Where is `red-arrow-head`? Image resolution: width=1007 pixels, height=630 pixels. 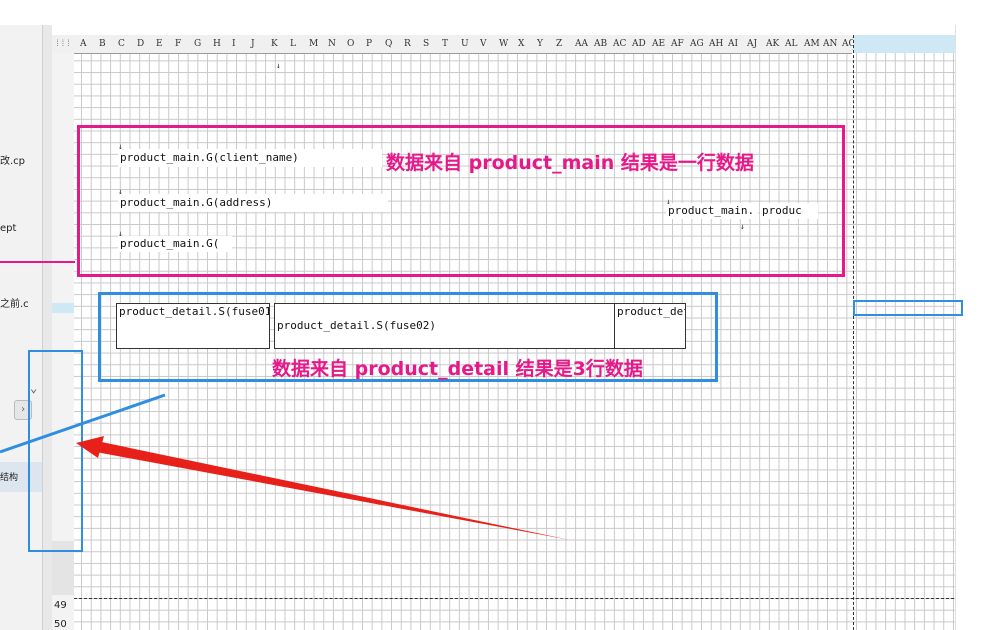 red-arrow-head is located at coordinates (90, 447).